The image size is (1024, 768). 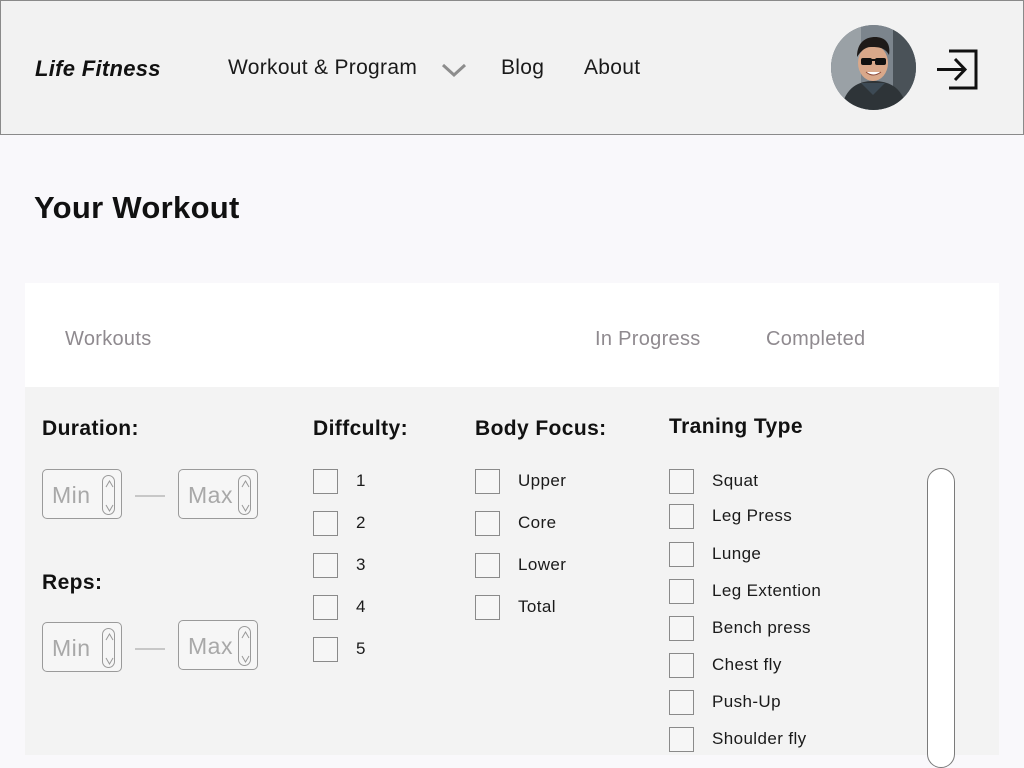 I want to click on checkbox-label: Shoulder fly, so click(x=759, y=738).